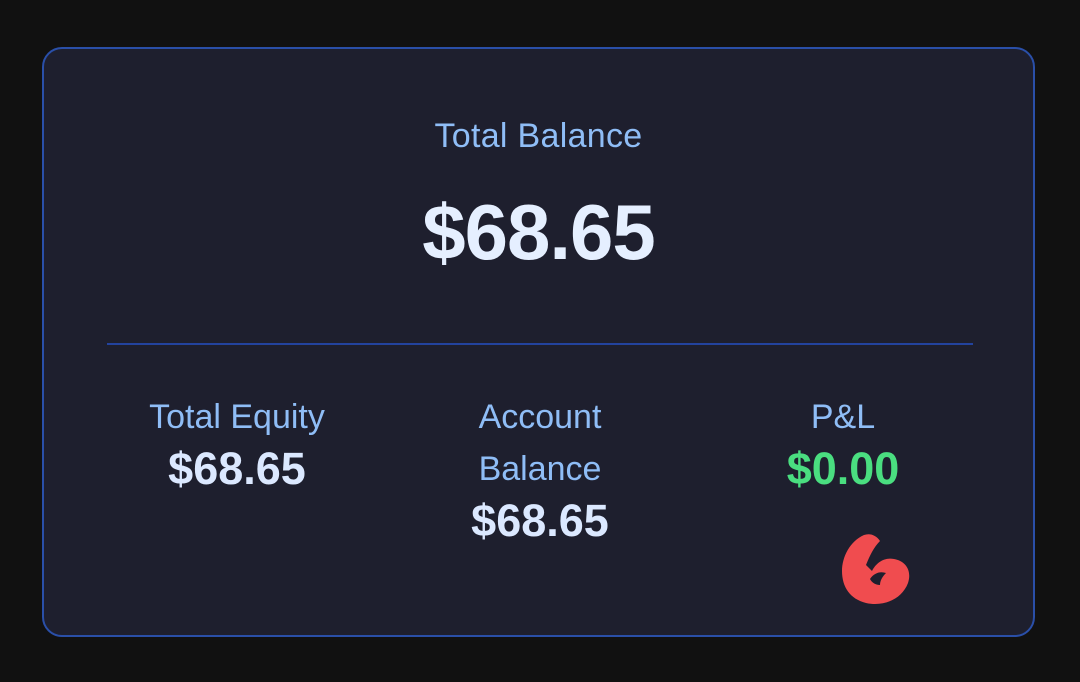 Image resolution: width=1080 pixels, height=682 pixels. I want to click on total-equity-label: Total Equity, so click(237, 417).